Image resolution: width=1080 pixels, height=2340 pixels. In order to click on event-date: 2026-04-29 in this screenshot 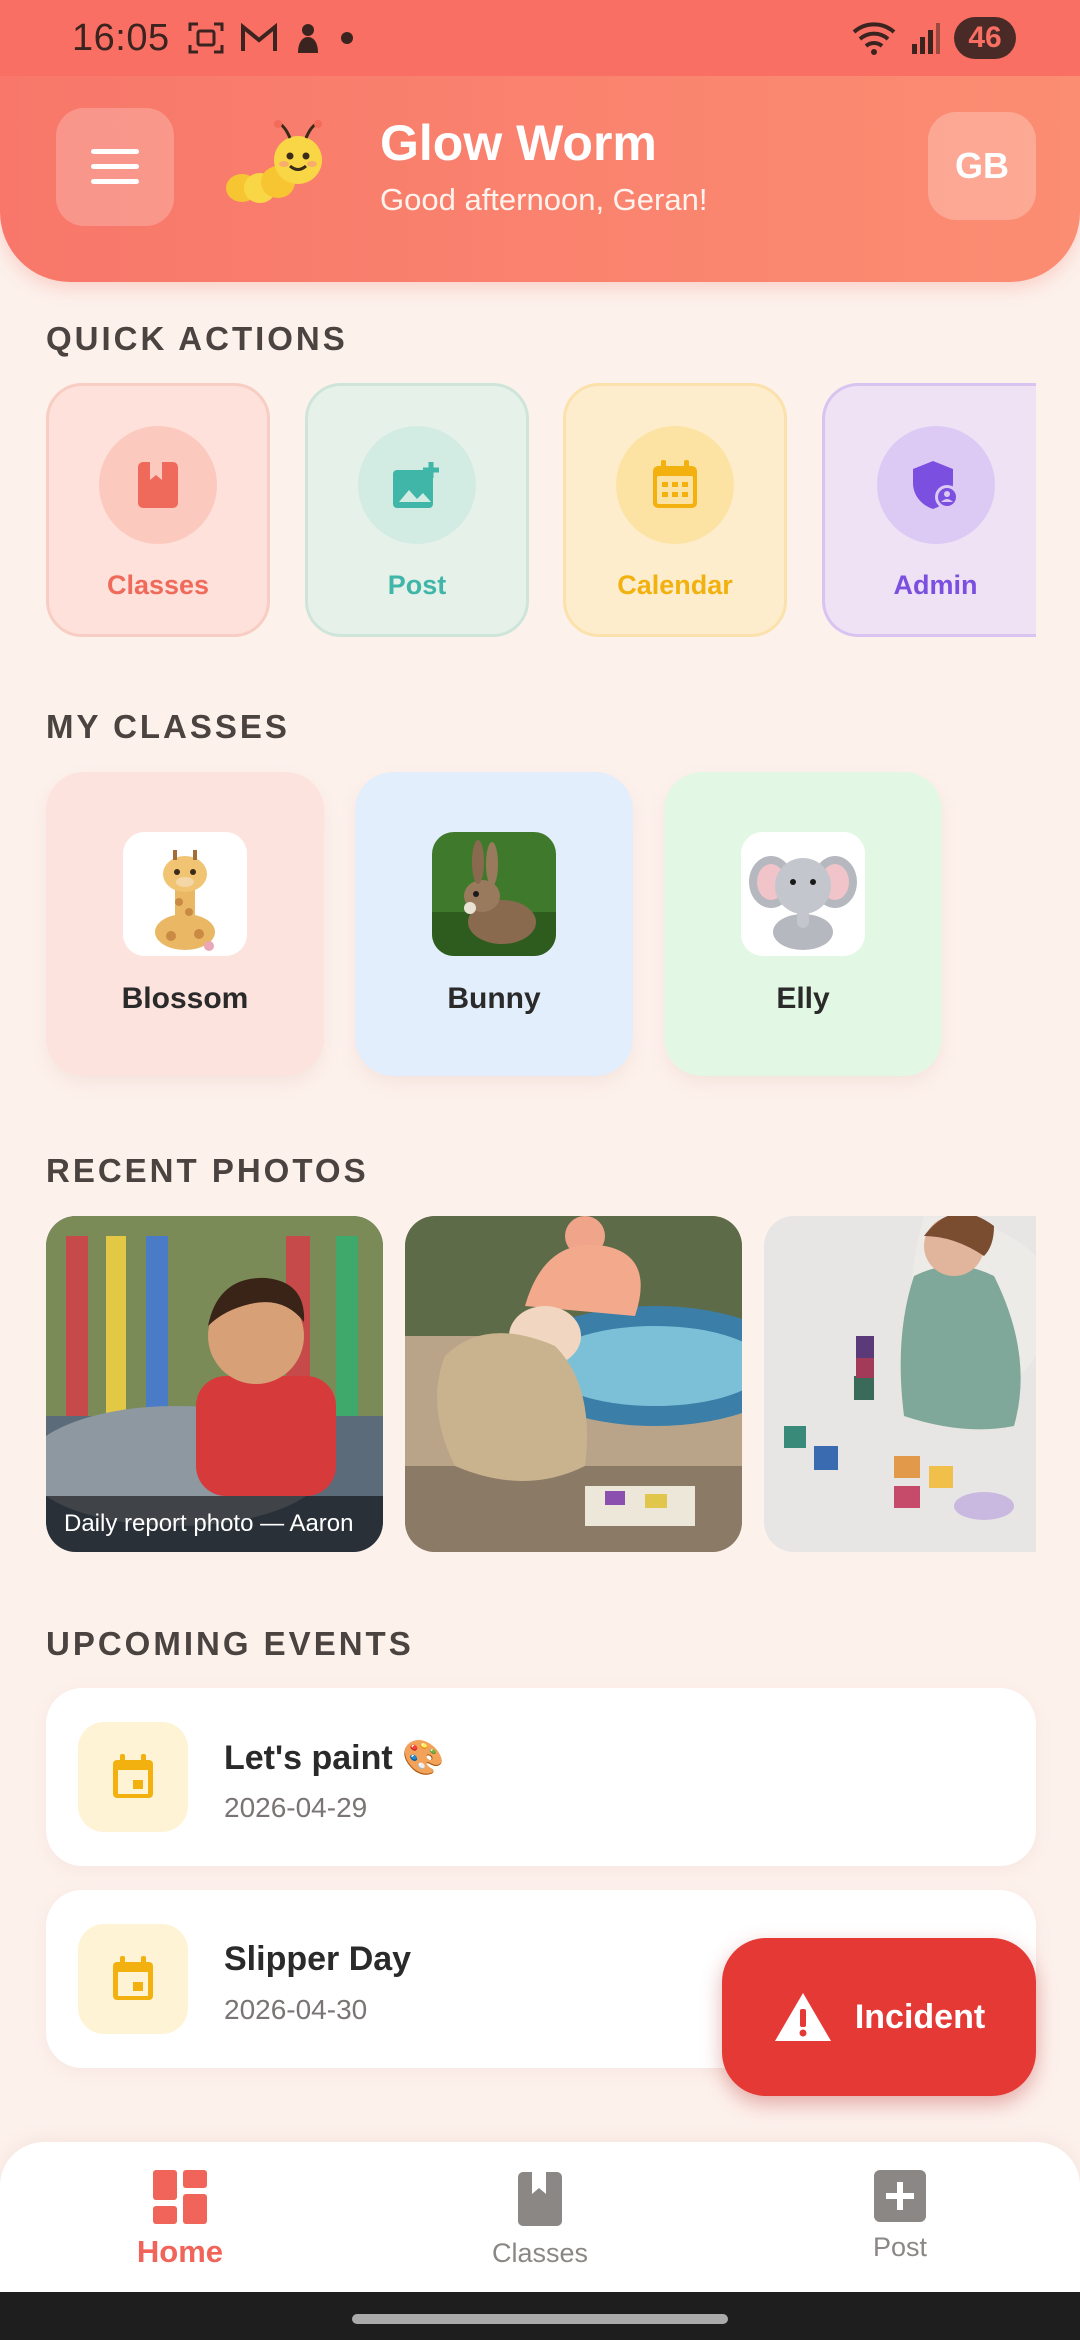, I will do `click(296, 1807)`.